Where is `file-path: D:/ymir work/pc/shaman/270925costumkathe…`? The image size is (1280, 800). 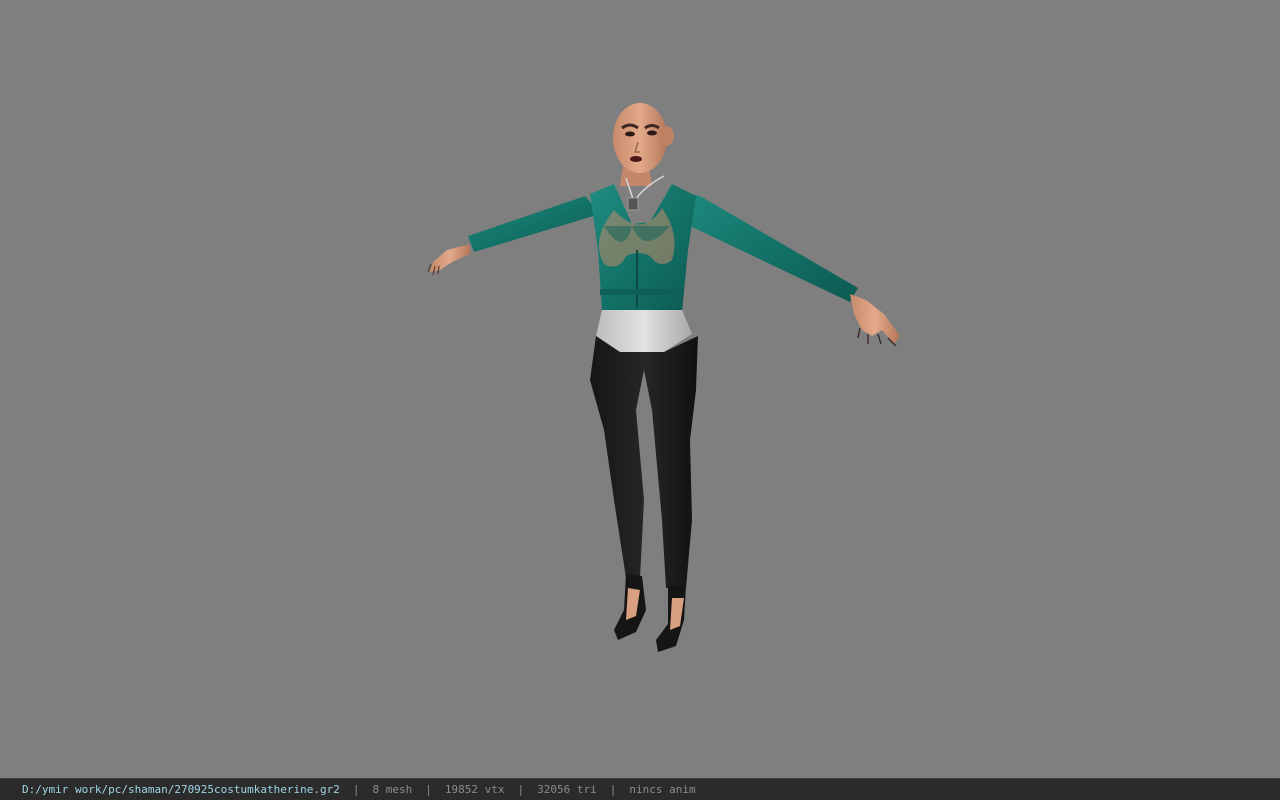 file-path: D:/ymir work/pc/shaman/270925costumkathe… is located at coordinates (181, 789).